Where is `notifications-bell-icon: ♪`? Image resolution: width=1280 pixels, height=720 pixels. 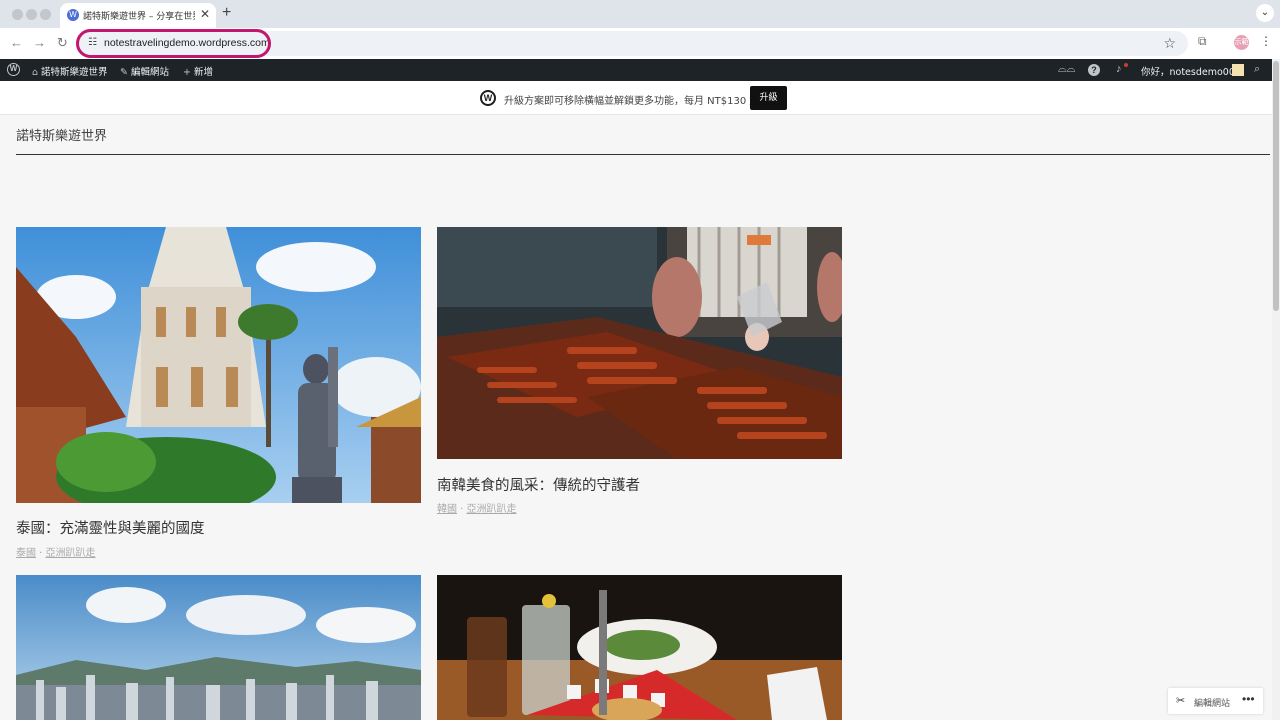
notifications-bell-icon: ♪ is located at coordinates (1119, 69).